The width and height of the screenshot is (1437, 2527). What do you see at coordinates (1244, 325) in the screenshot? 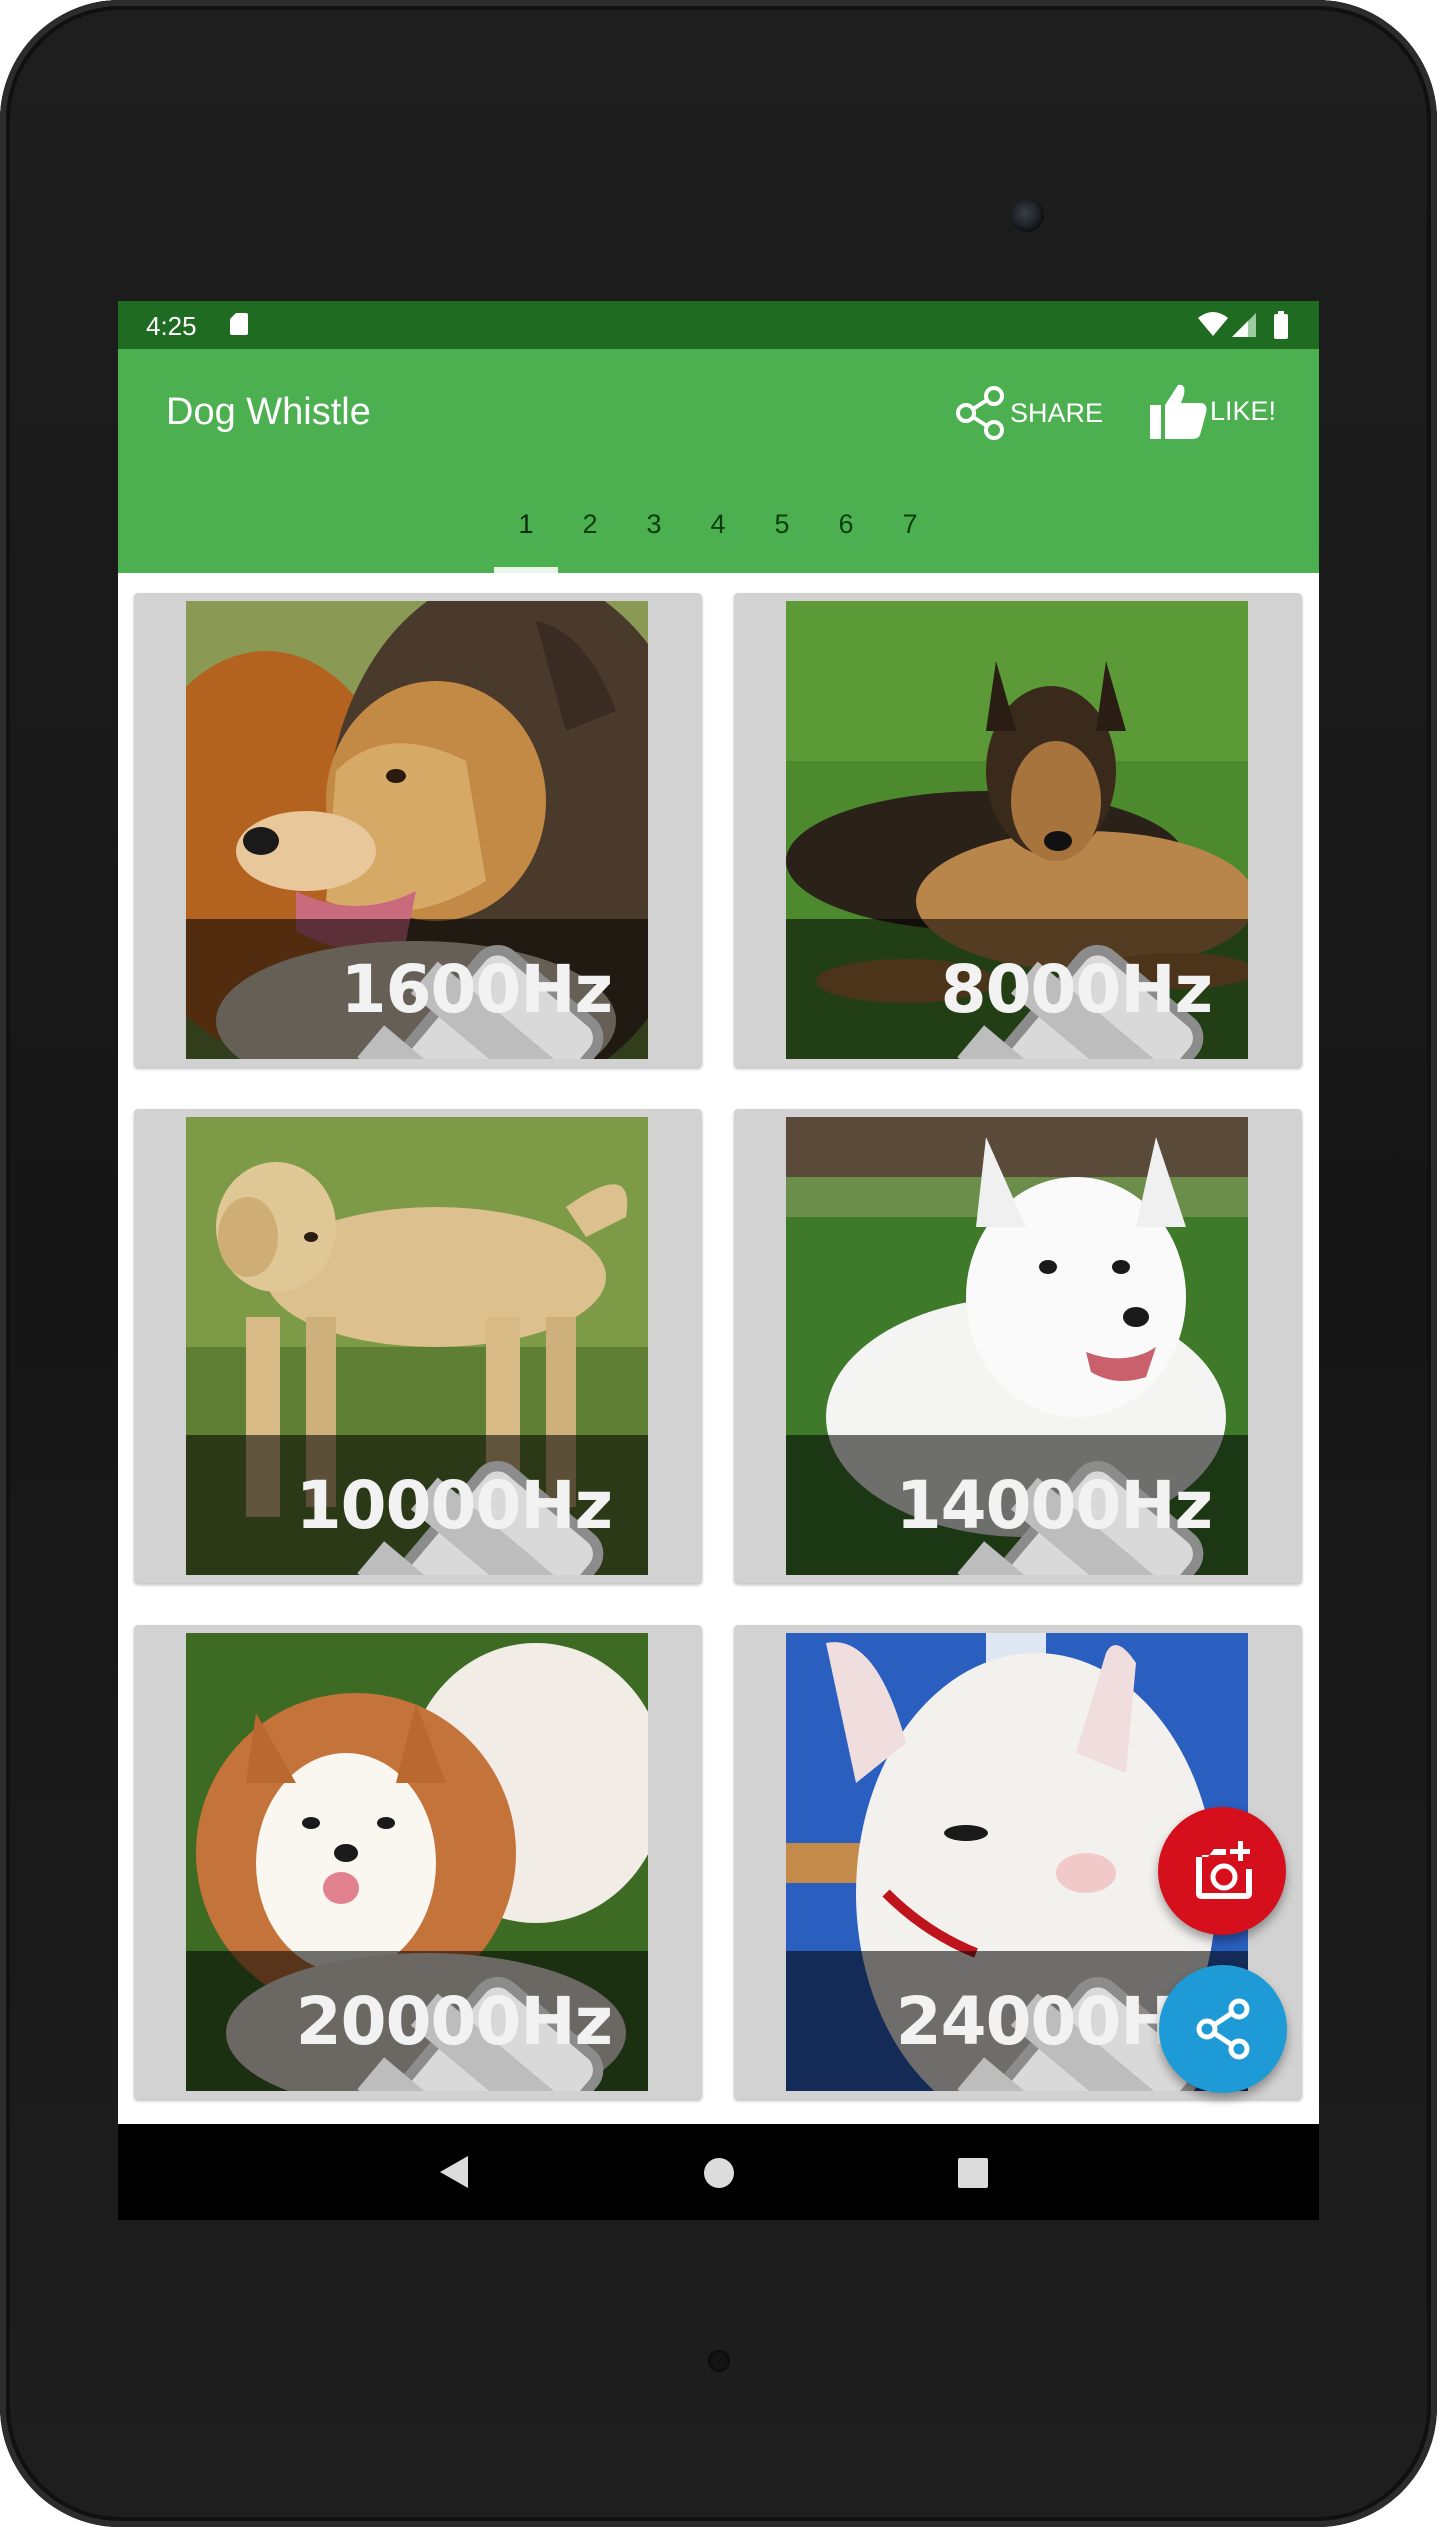
I see `cell-signal-icon` at bounding box center [1244, 325].